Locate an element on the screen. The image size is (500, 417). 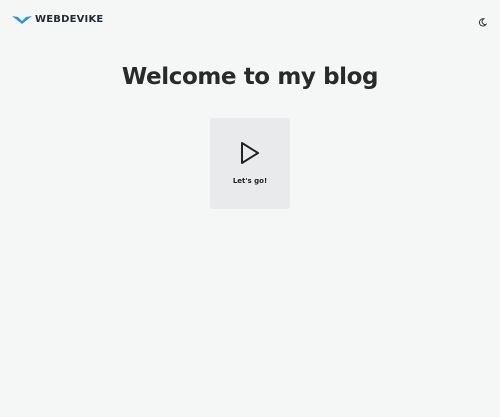
moon-icon is located at coordinates (482, 21).